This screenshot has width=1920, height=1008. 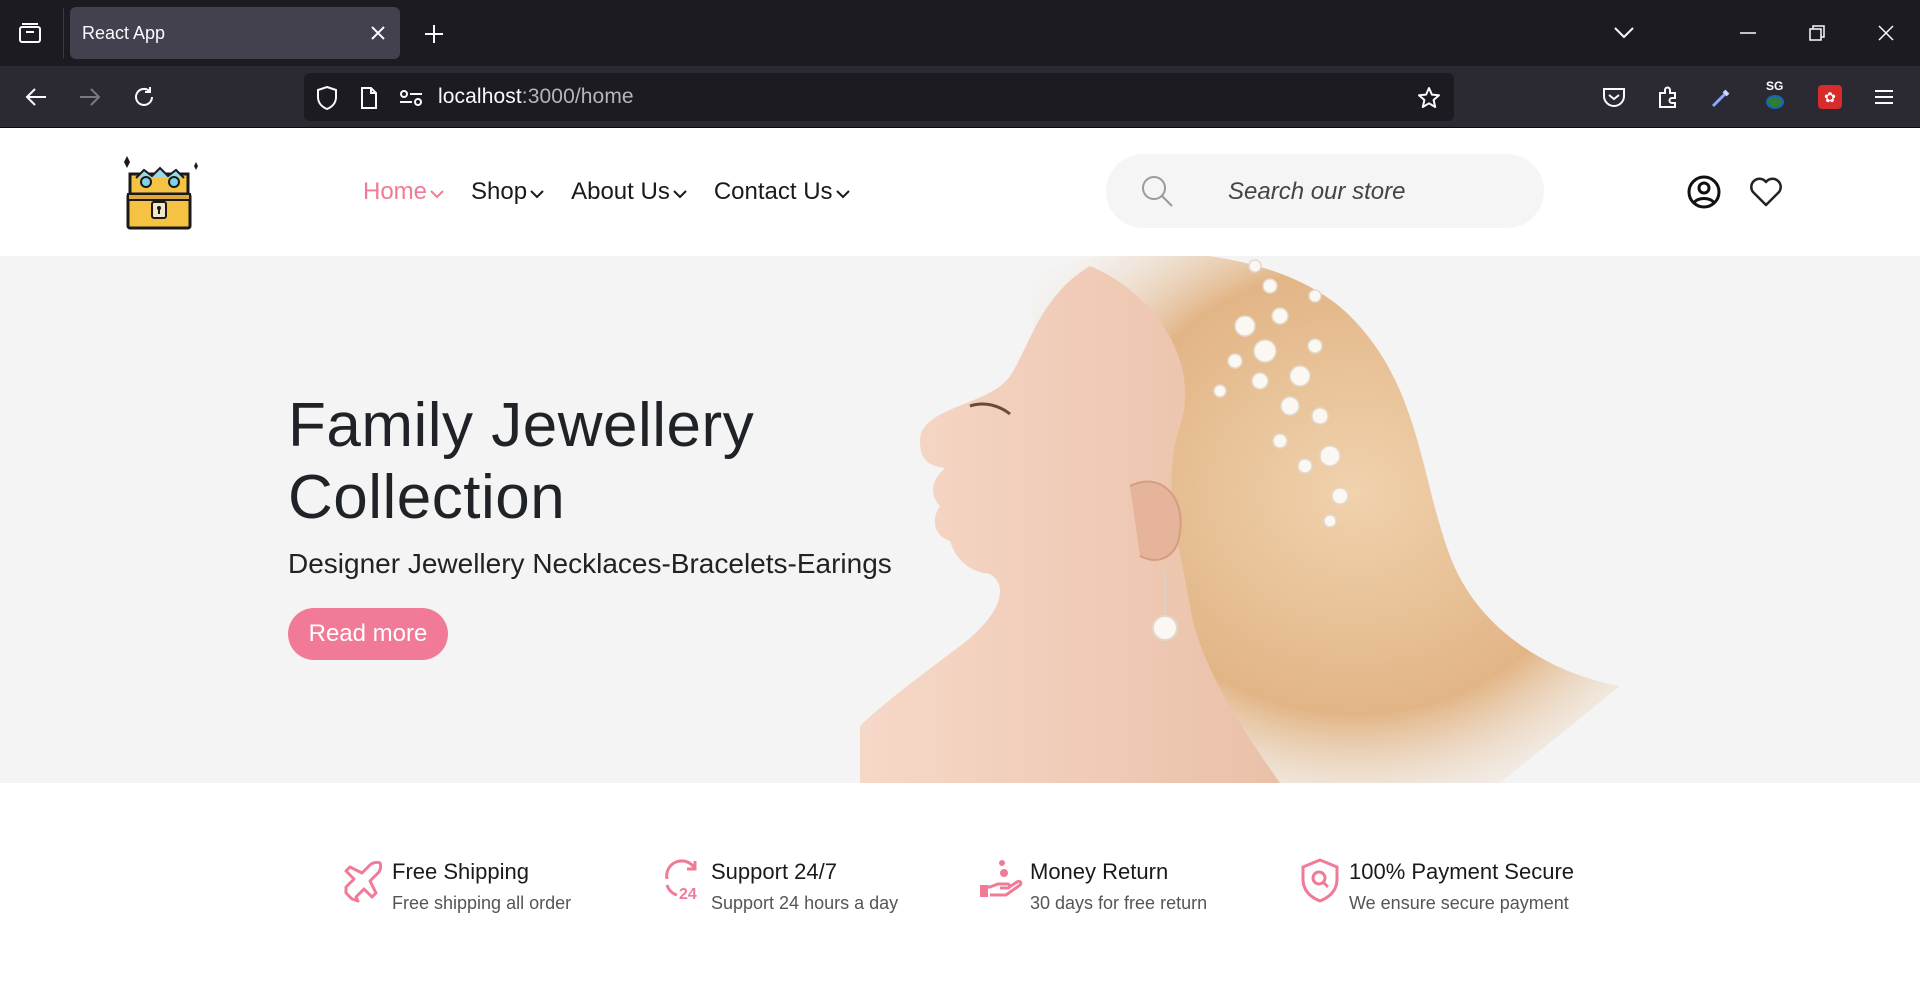 I want to click on restore-button, so click(x=1817, y=33).